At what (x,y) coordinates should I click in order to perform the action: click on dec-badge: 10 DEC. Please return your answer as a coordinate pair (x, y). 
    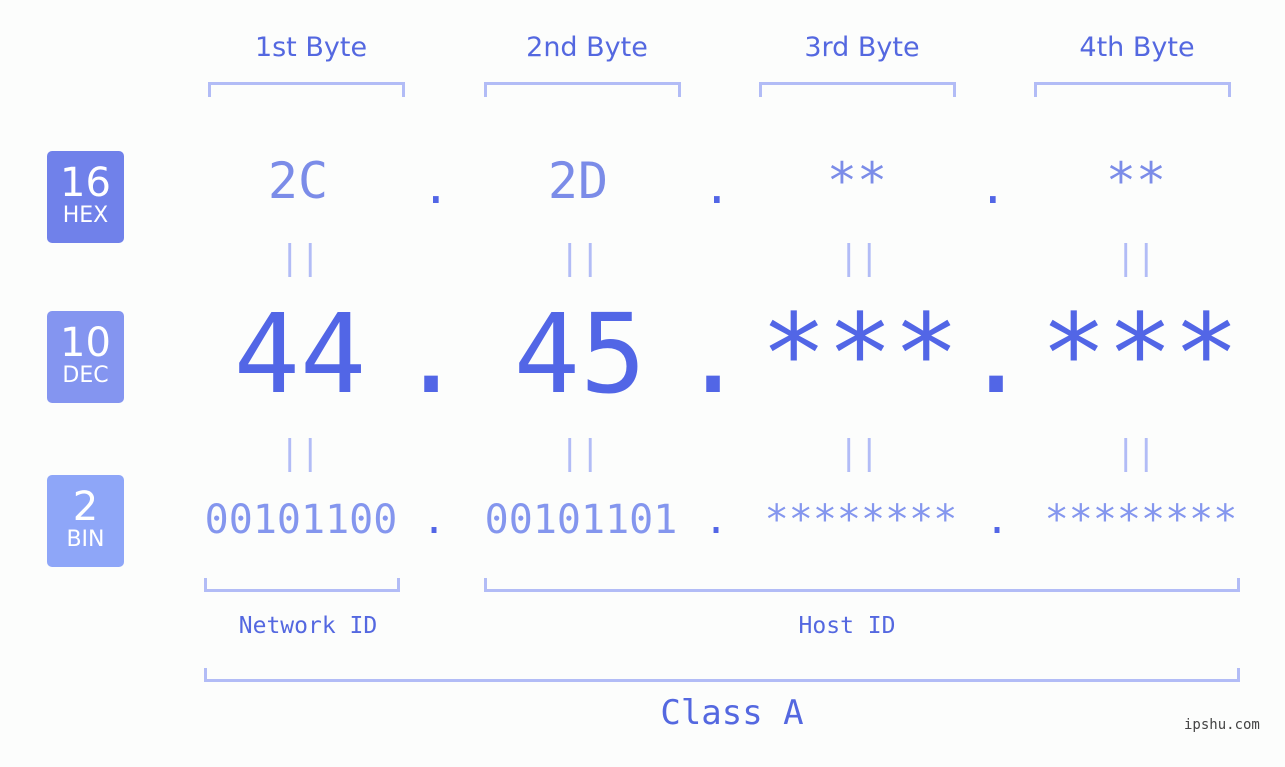
    Looking at the image, I should click on (85, 357).